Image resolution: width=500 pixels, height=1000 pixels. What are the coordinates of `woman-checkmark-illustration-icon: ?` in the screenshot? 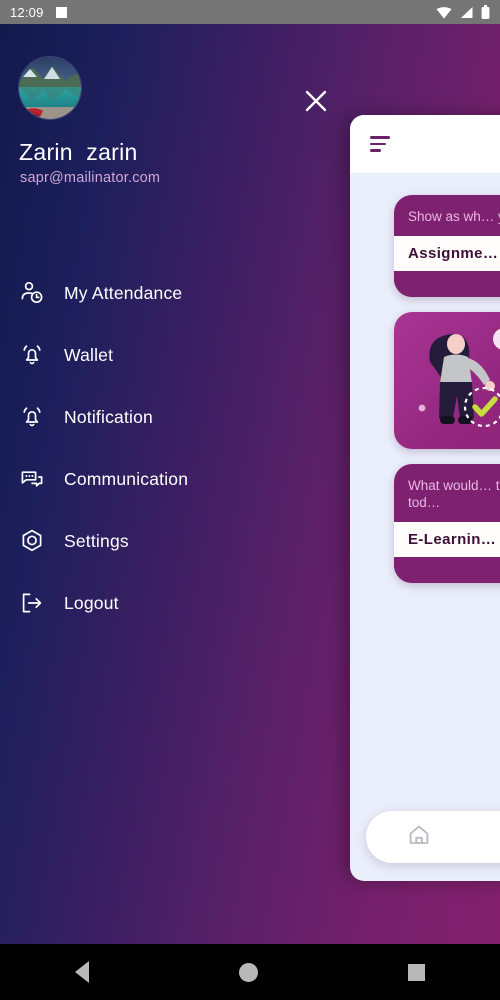 It's located at (459, 378).